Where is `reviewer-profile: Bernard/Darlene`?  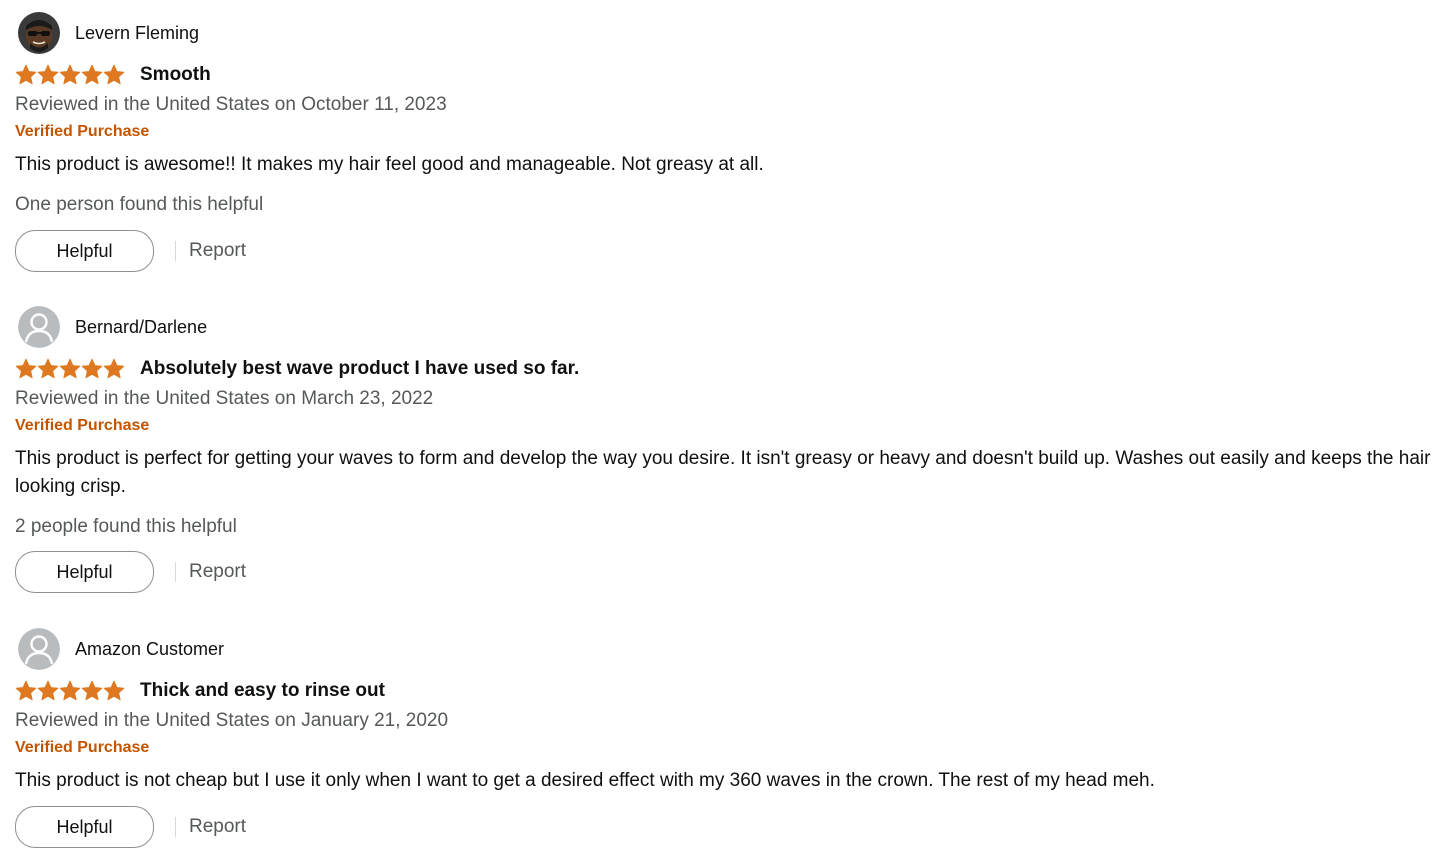
reviewer-profile: Bernard/Darlene is located at coordinates (112, 327).